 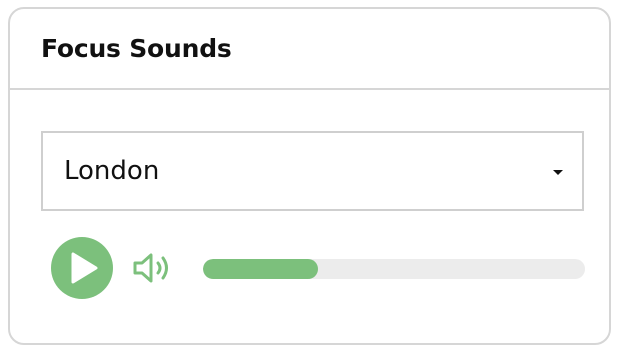 What do you see at coordinates (150, 268) in the screenshot?
I see `volume-icon` at bounding box center [150, 268].